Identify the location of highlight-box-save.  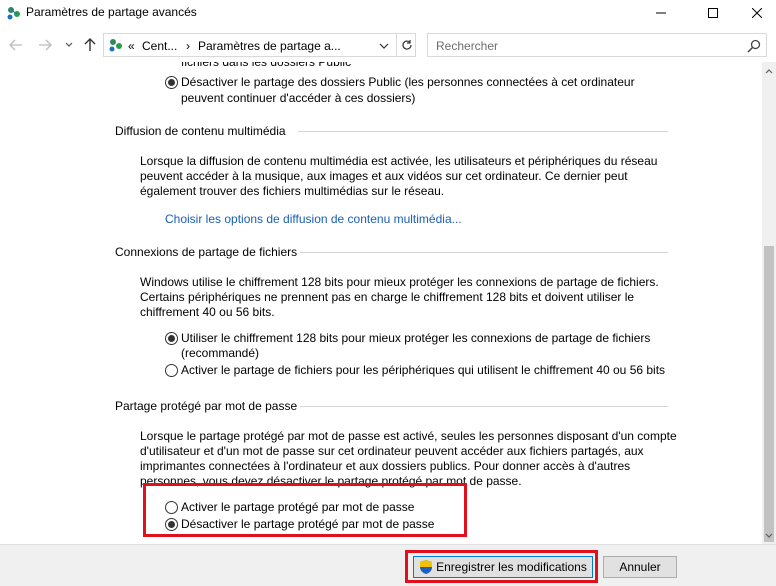
(501, 566).